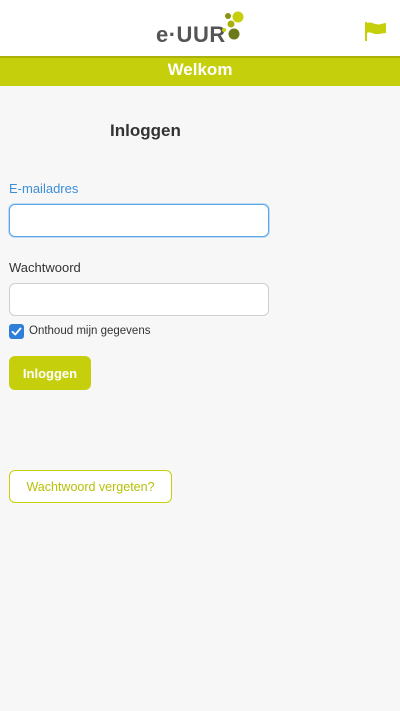 The width and height of the screenshot is (400, 711). Describe the element at coordinates (139, 220) in the screenshot. I see `email-input` at that location.